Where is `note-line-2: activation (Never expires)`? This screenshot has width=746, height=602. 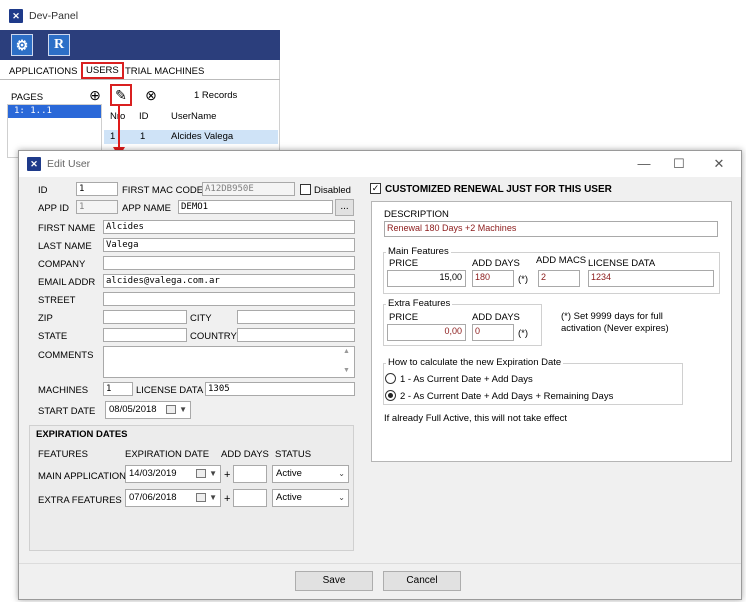
note-line-2: activation (Never expires) is located at coordinates (615, 328).